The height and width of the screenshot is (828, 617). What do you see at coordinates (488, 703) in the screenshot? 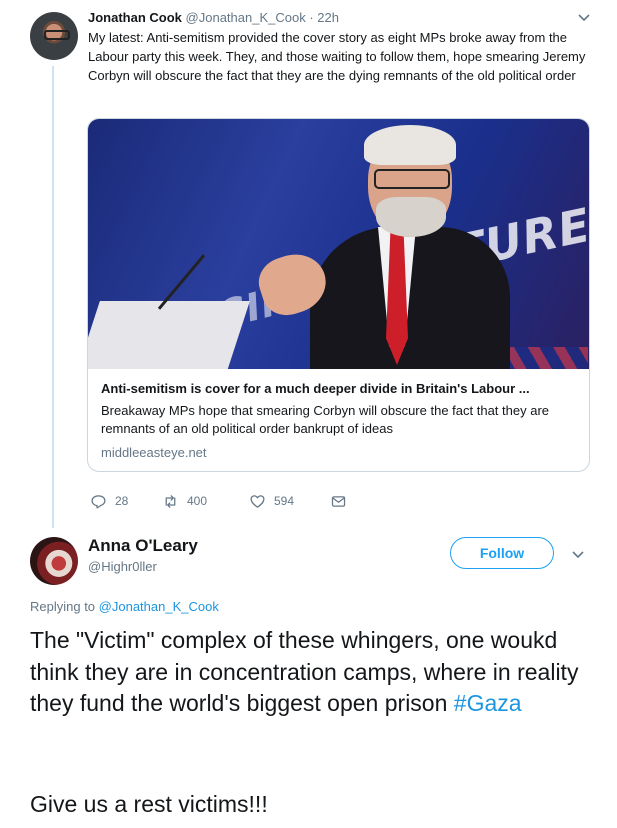
I see `hashtag-link: #Gaza` at bounding box center [488, 703].